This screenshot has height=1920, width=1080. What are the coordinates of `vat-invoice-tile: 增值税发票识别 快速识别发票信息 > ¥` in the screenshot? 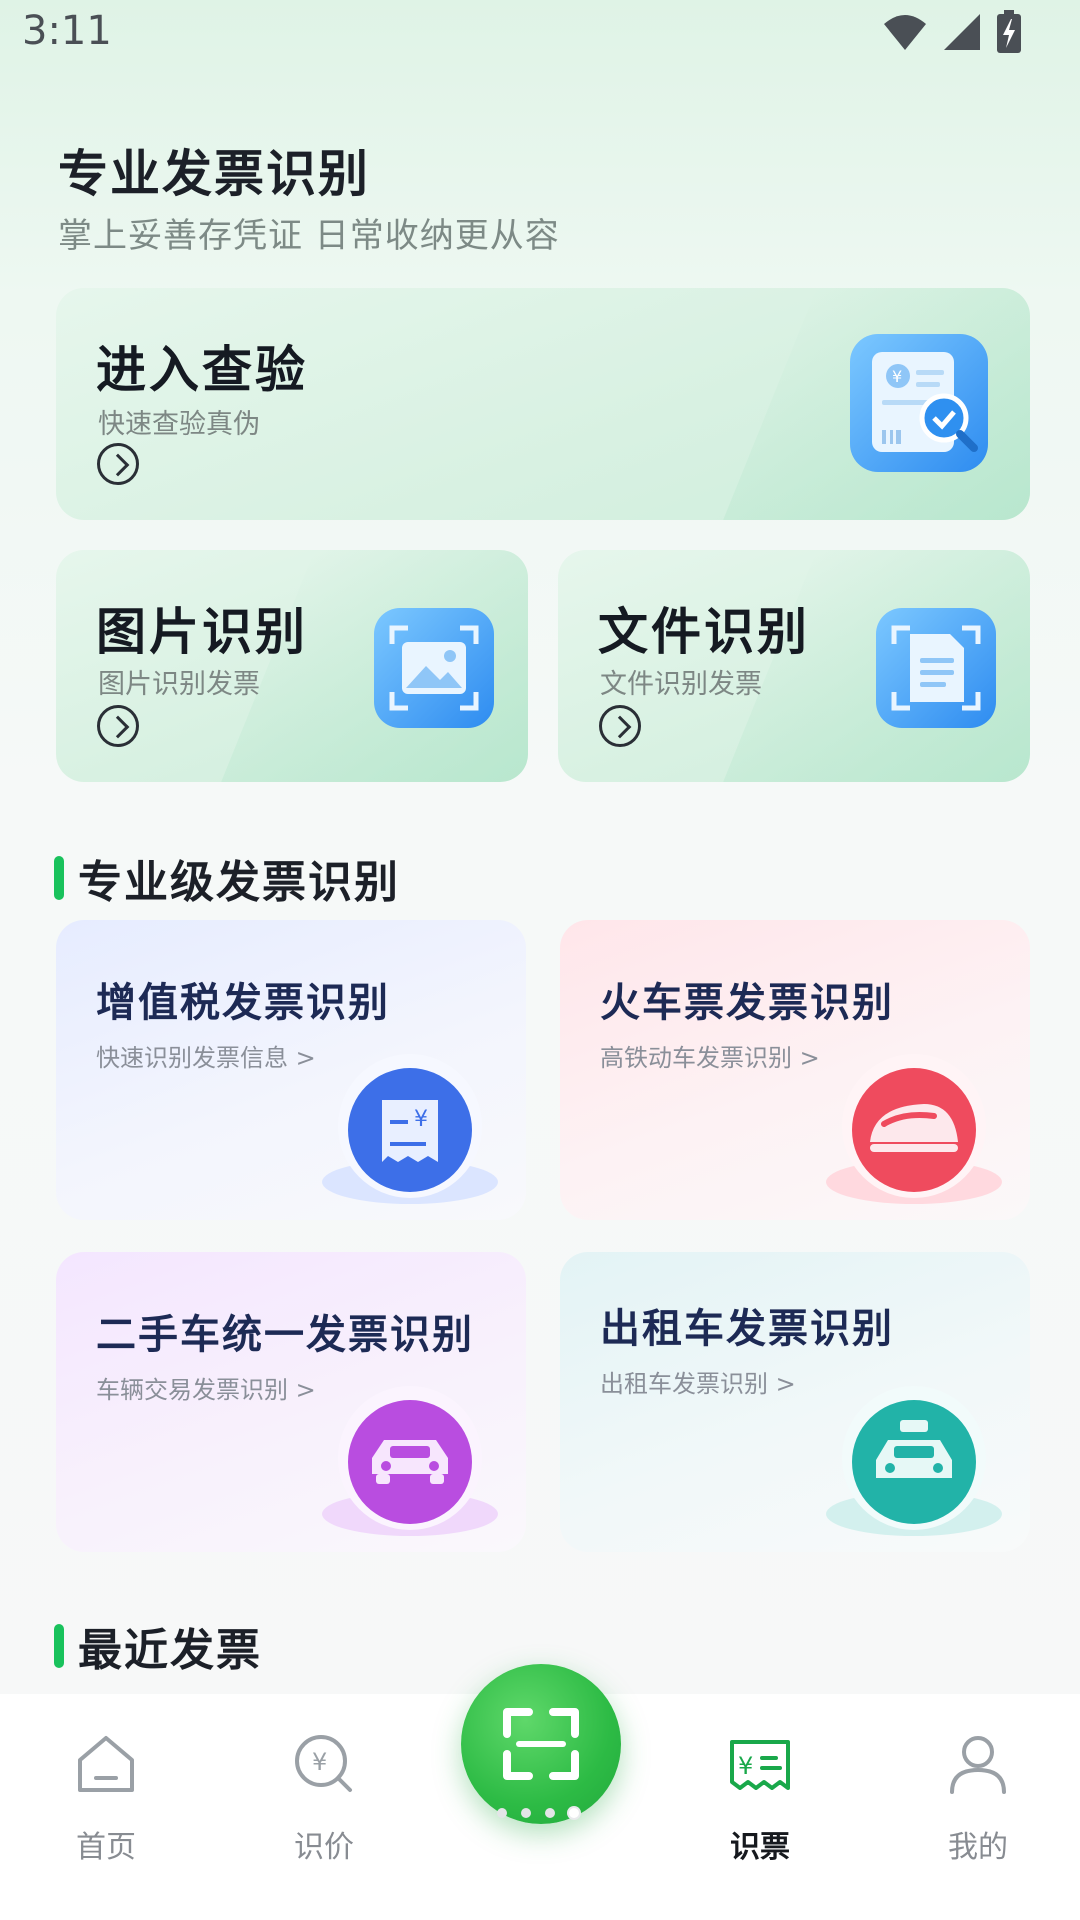 It's located at (291, 1070).